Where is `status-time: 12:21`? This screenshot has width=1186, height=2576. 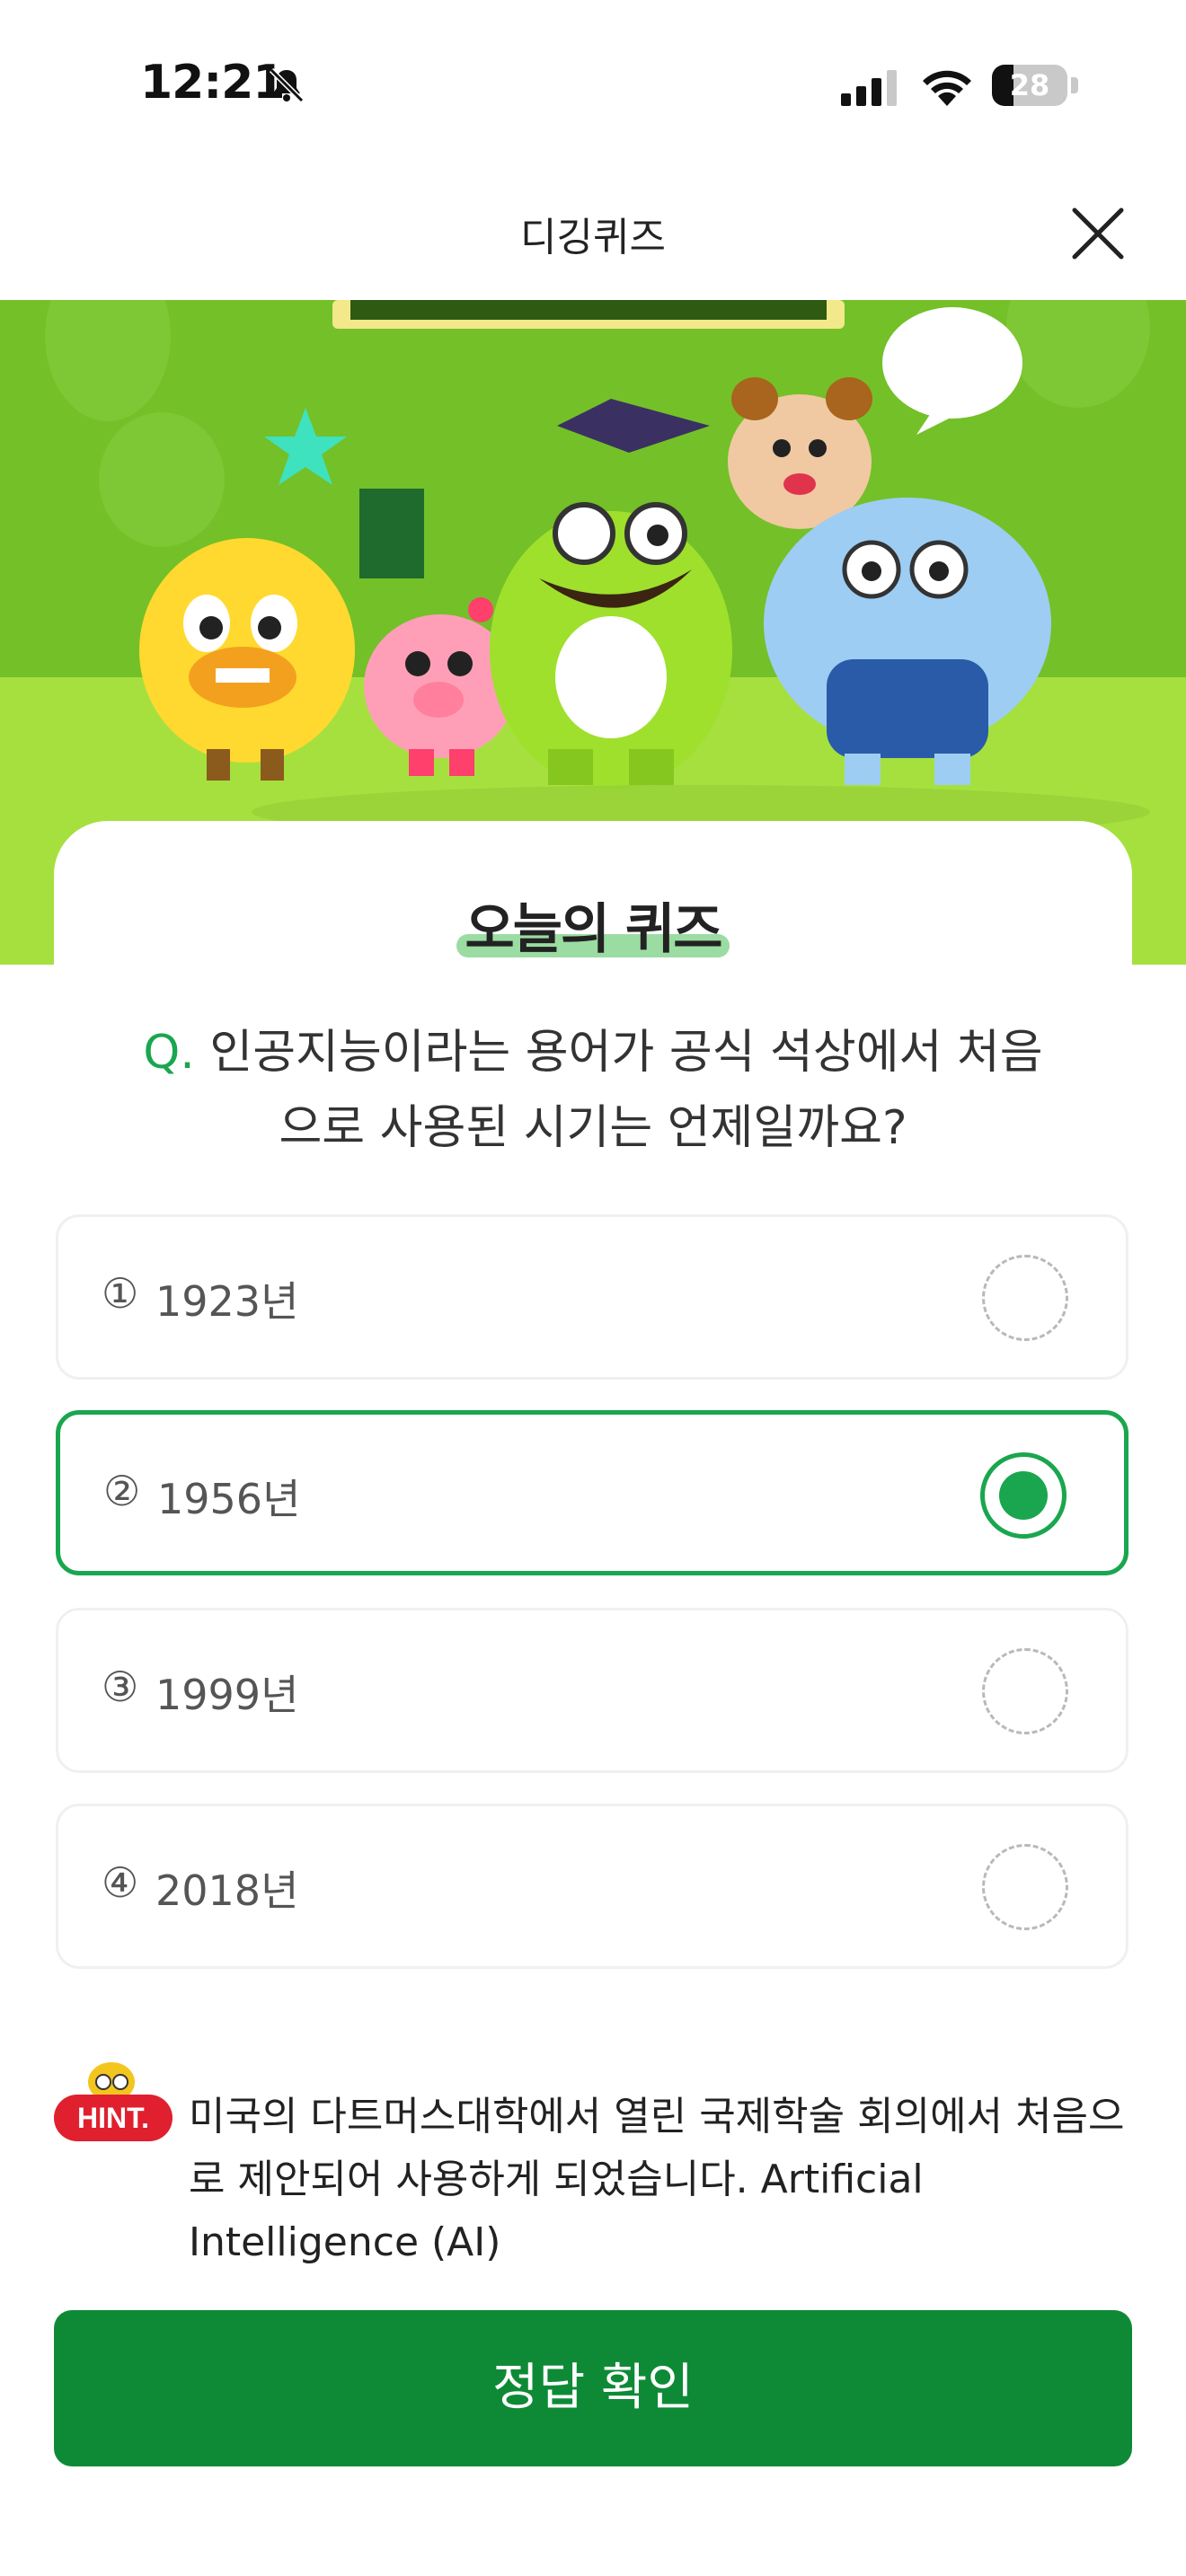 status-time: 12:21 is located at coordinates (213, 83).